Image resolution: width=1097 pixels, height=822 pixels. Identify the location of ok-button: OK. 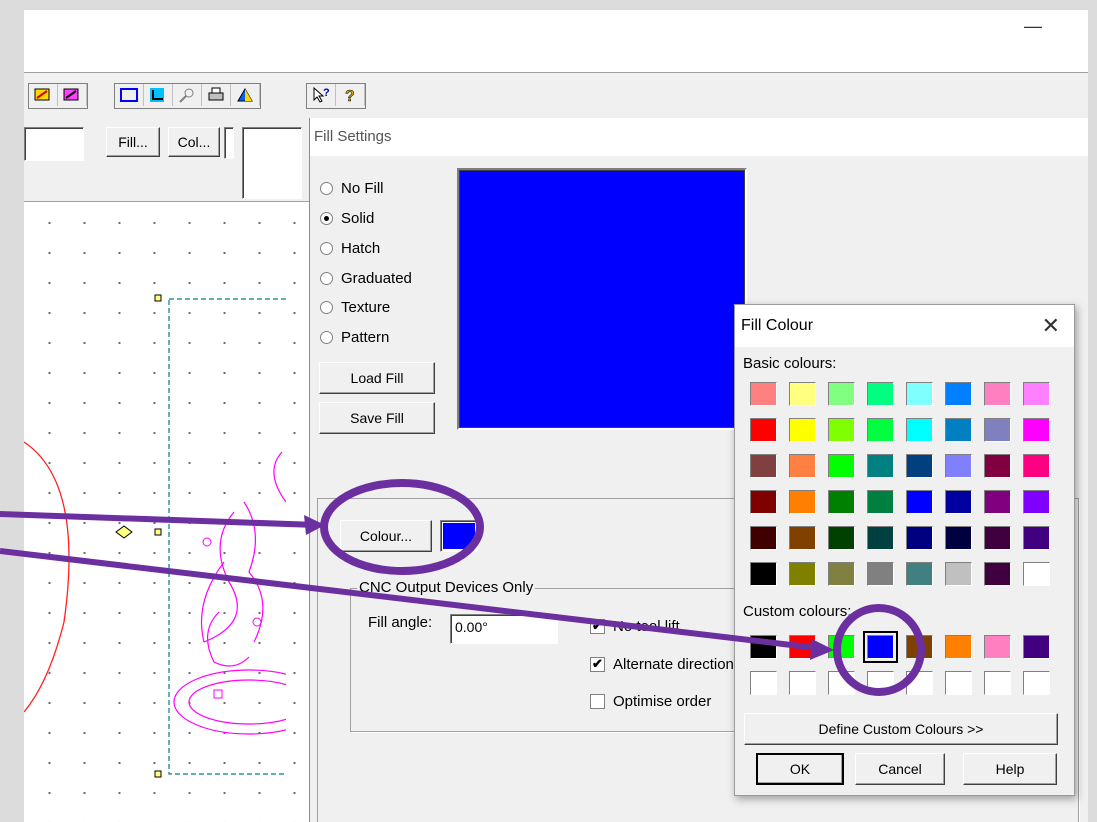
(800, 769).